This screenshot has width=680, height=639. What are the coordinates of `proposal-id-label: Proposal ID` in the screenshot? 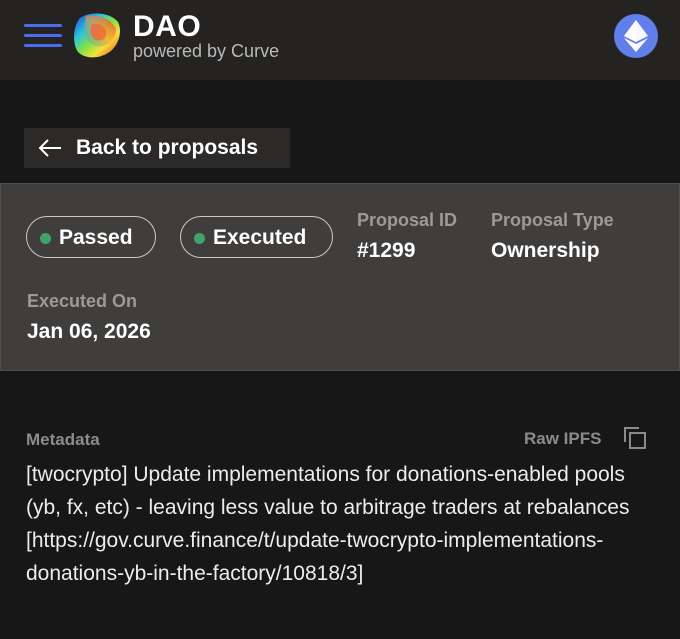 It's located at (407, 220).